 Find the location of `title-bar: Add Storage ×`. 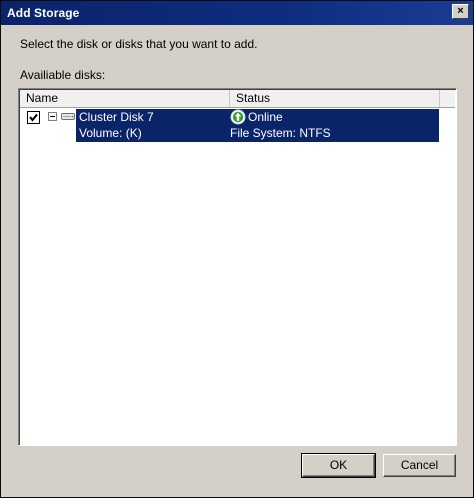

title-bar: Add Storage × is located at coordinates (237, 13).